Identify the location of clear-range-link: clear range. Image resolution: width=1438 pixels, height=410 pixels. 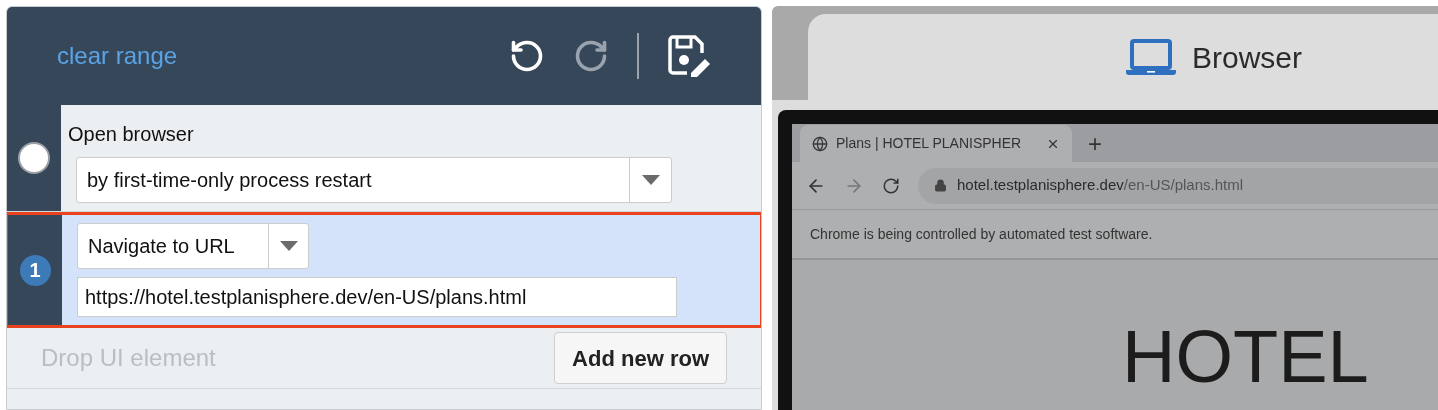
(117, 56).